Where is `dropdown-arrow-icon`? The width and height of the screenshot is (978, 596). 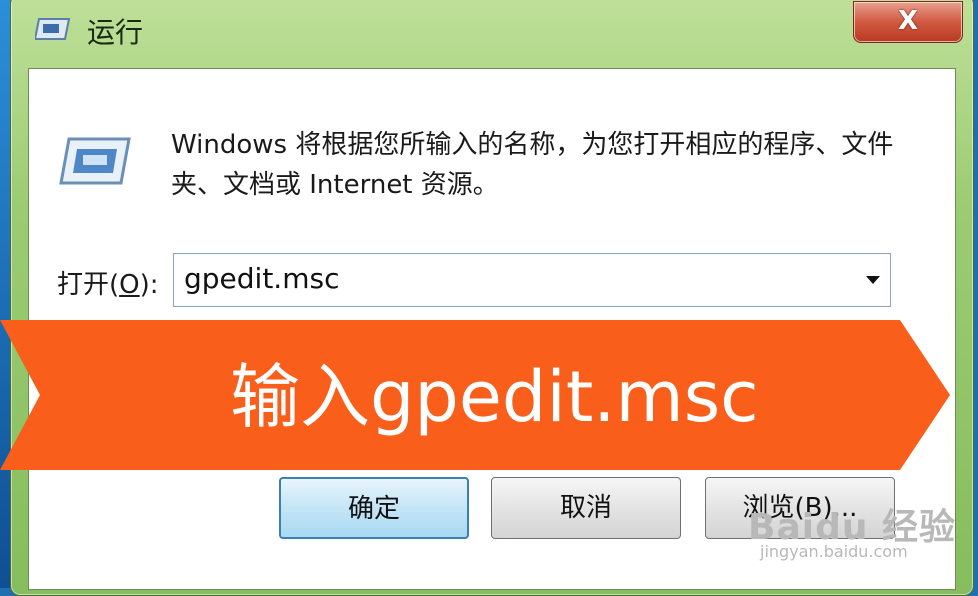 dropdown-arrow-icon is located at coordinates (873, 280).